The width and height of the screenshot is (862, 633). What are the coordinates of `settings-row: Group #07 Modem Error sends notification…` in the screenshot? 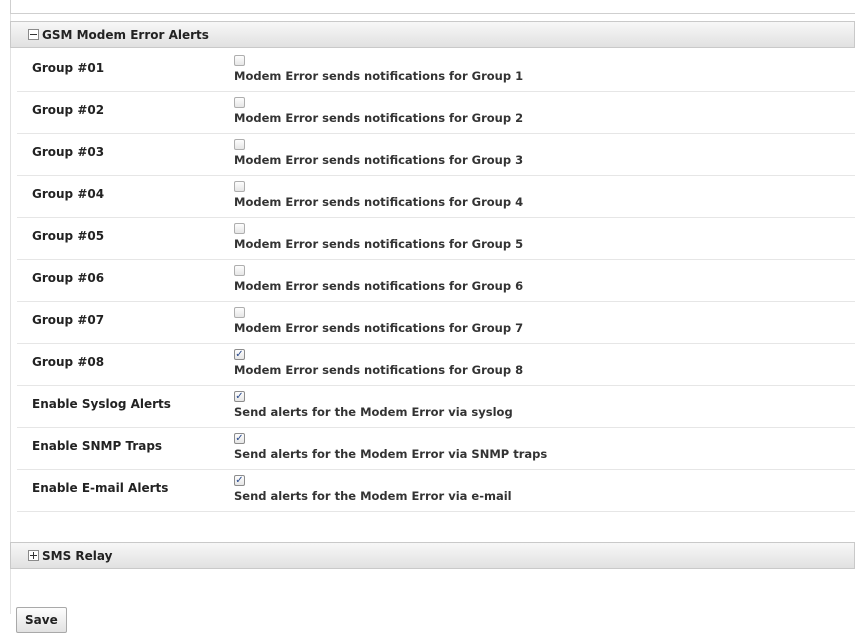 It's located at (436, 323).